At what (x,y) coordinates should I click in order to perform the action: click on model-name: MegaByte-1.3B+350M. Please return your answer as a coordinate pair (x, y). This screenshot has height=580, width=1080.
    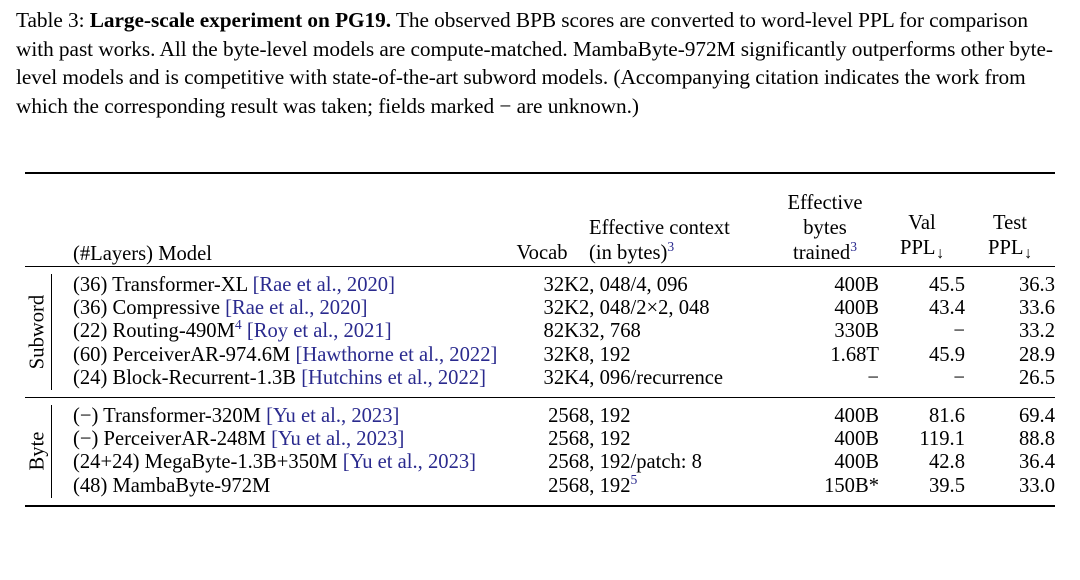
    Looking at the image, I should click on (243, 462).